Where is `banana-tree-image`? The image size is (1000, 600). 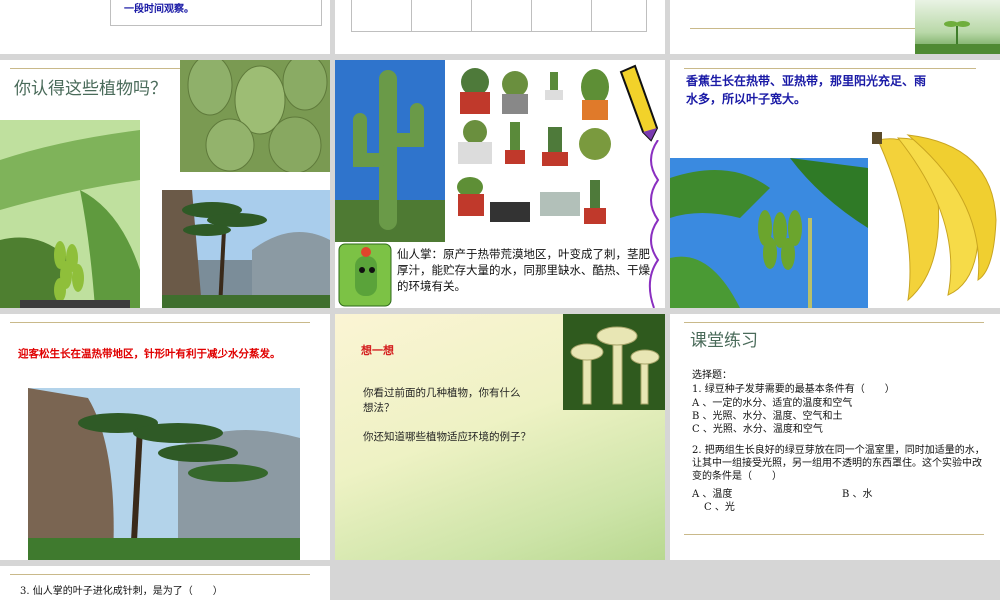
banana-tree-image is located at coordinates (70, 214).